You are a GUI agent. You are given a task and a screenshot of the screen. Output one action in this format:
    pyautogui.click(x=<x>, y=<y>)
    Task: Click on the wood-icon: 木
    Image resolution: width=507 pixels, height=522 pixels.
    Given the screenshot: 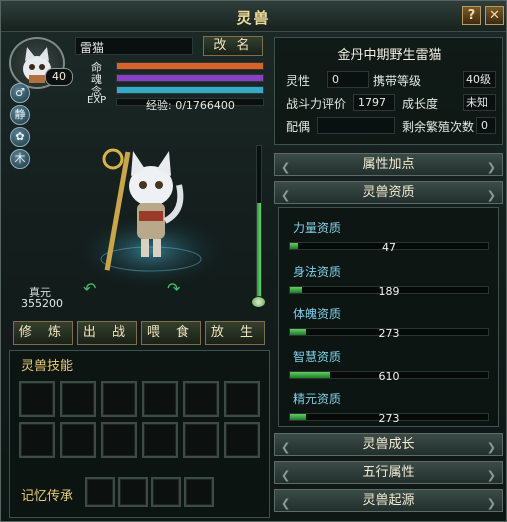 What is the action you would take?
    pyautogui.click(x=20, y=159)
    